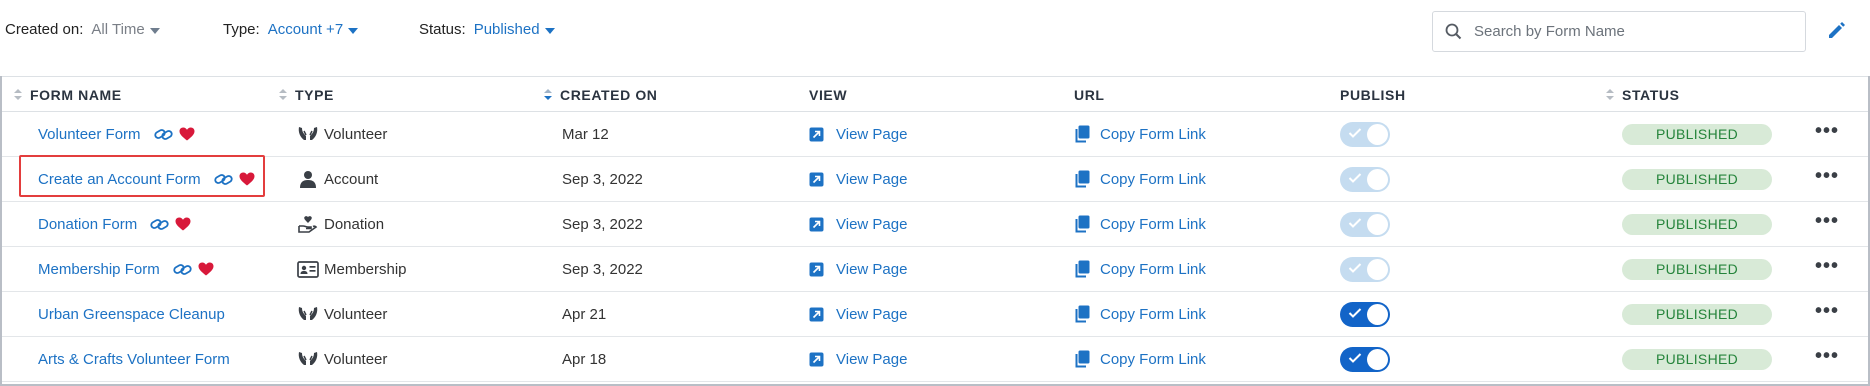 The height and width of the screenshot is (386, 1870). I want to click on highlight-box, so click(142, 176).